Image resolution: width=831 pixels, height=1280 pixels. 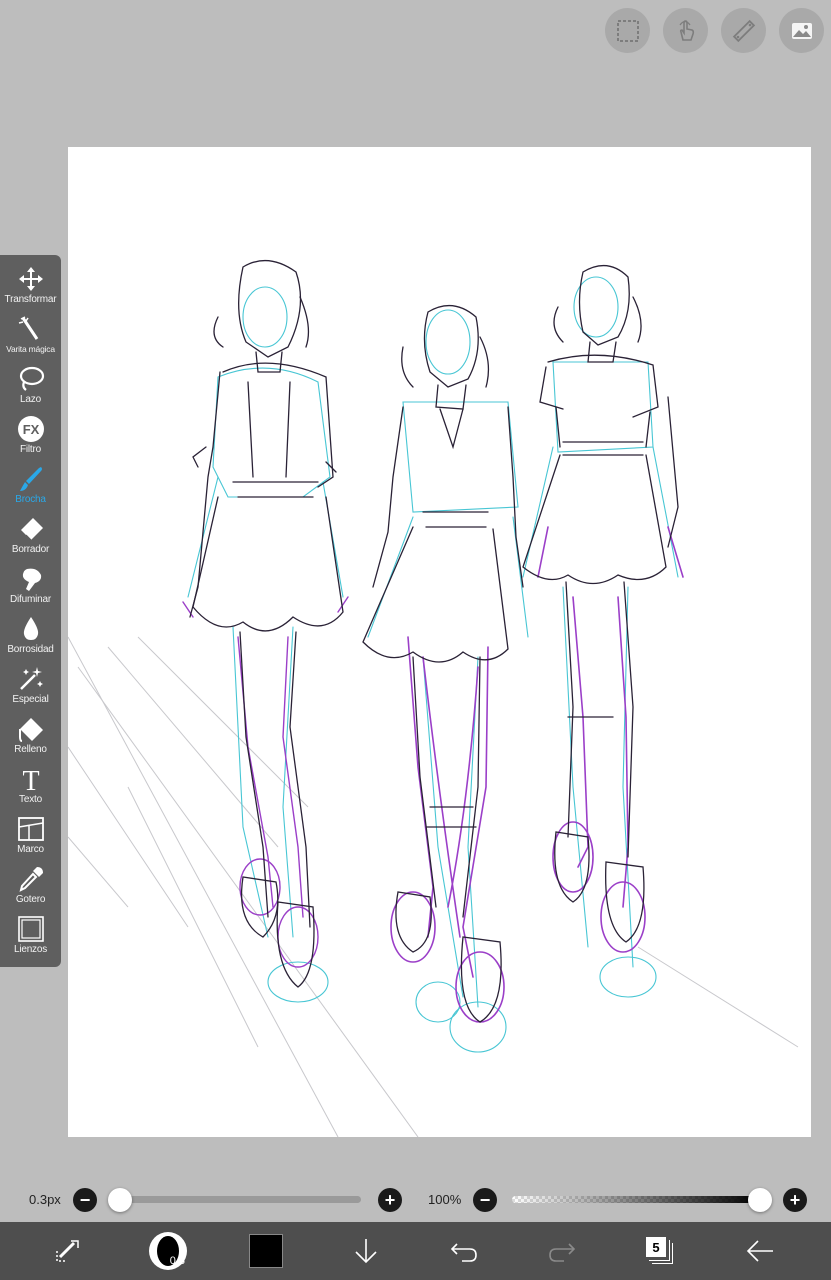 I want to click on tool-label: Especial, so click(x=30, y=699).